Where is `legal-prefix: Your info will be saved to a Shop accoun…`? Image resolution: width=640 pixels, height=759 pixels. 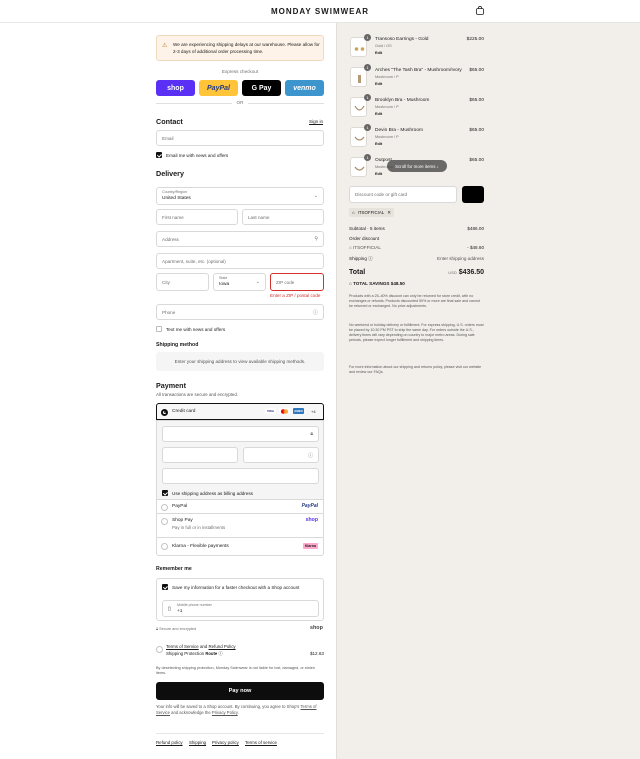
legal-prefix: Your info will be saved to a Shop accoun… is located at coordinates (228, 706).